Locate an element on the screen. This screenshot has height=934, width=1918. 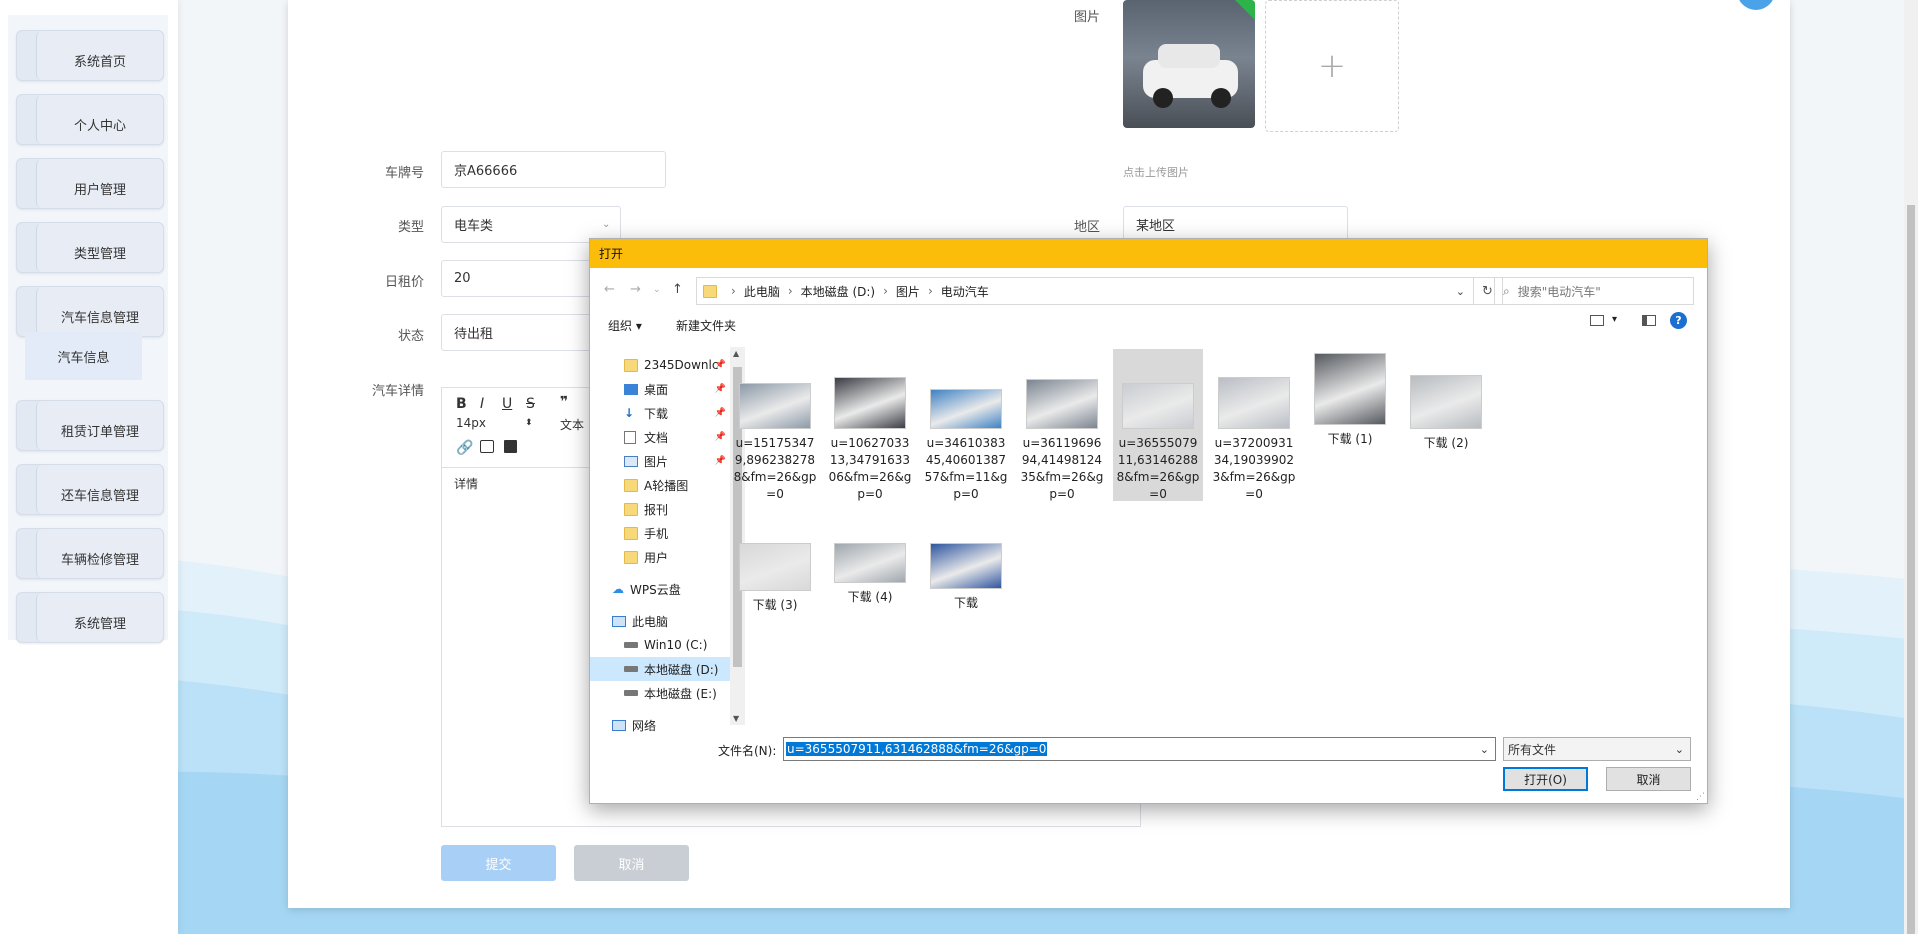
bold-icon: B is located at coordinates (461, 404).